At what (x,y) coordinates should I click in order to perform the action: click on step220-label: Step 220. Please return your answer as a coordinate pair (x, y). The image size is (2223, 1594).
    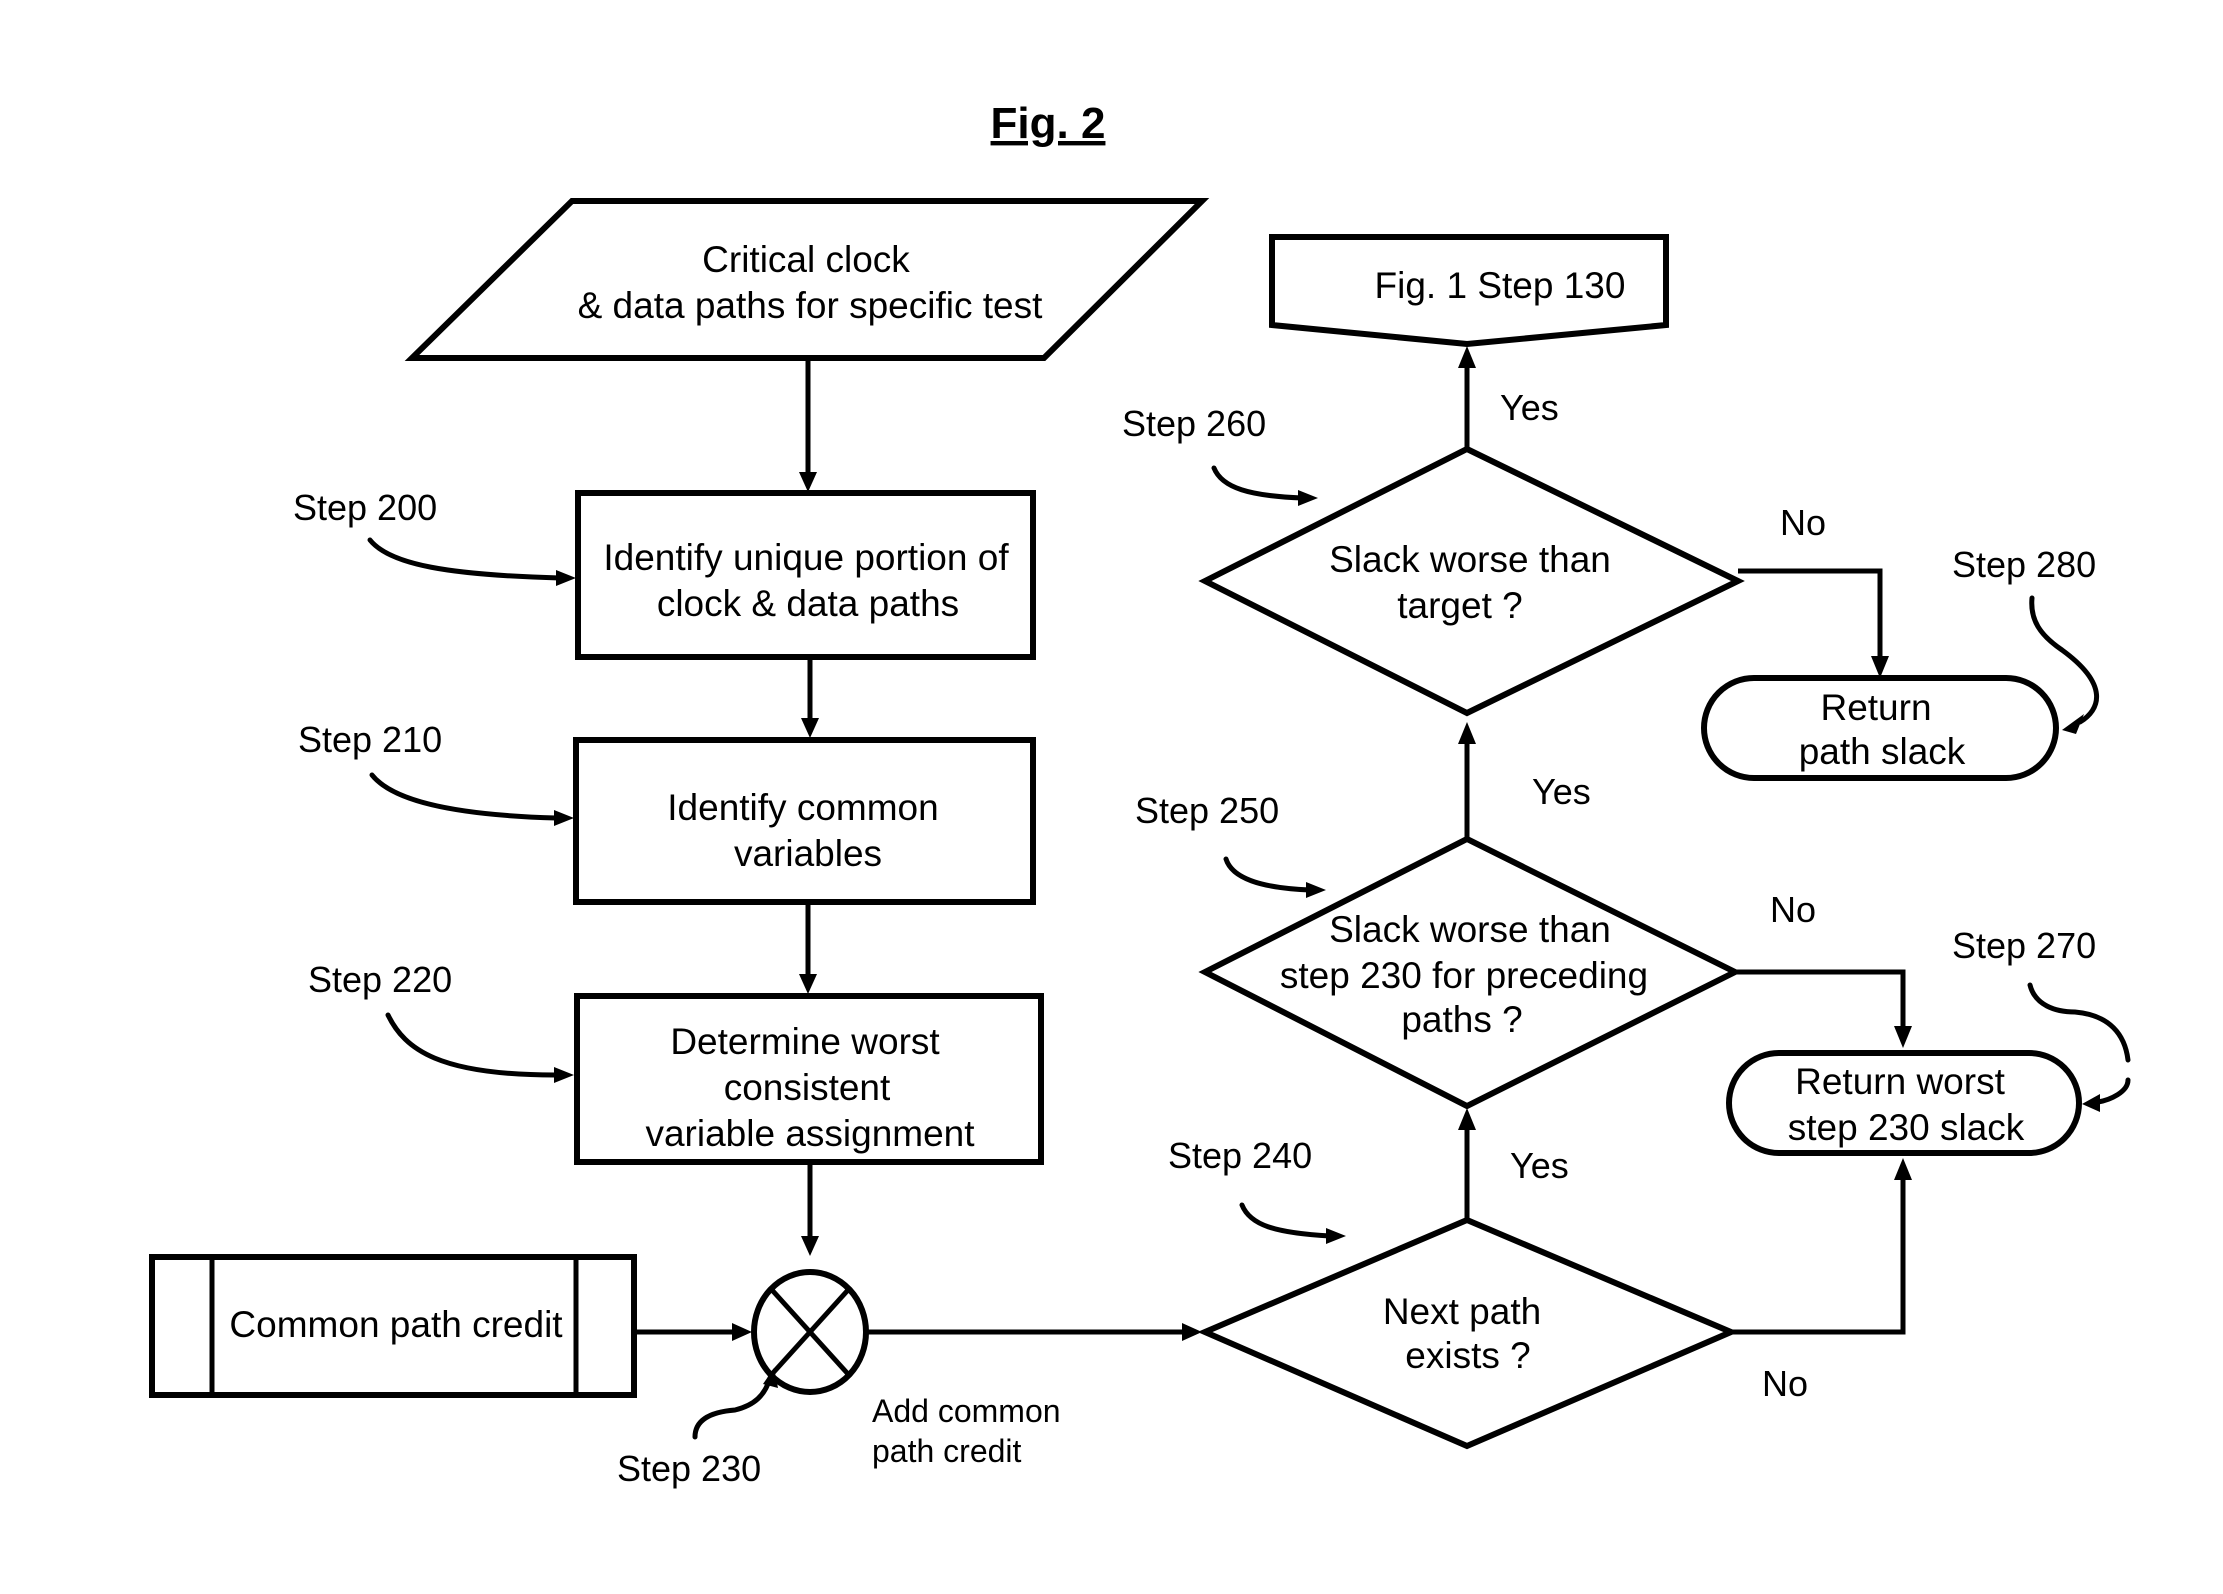
    Looking at the image, I should click on (380, 979).